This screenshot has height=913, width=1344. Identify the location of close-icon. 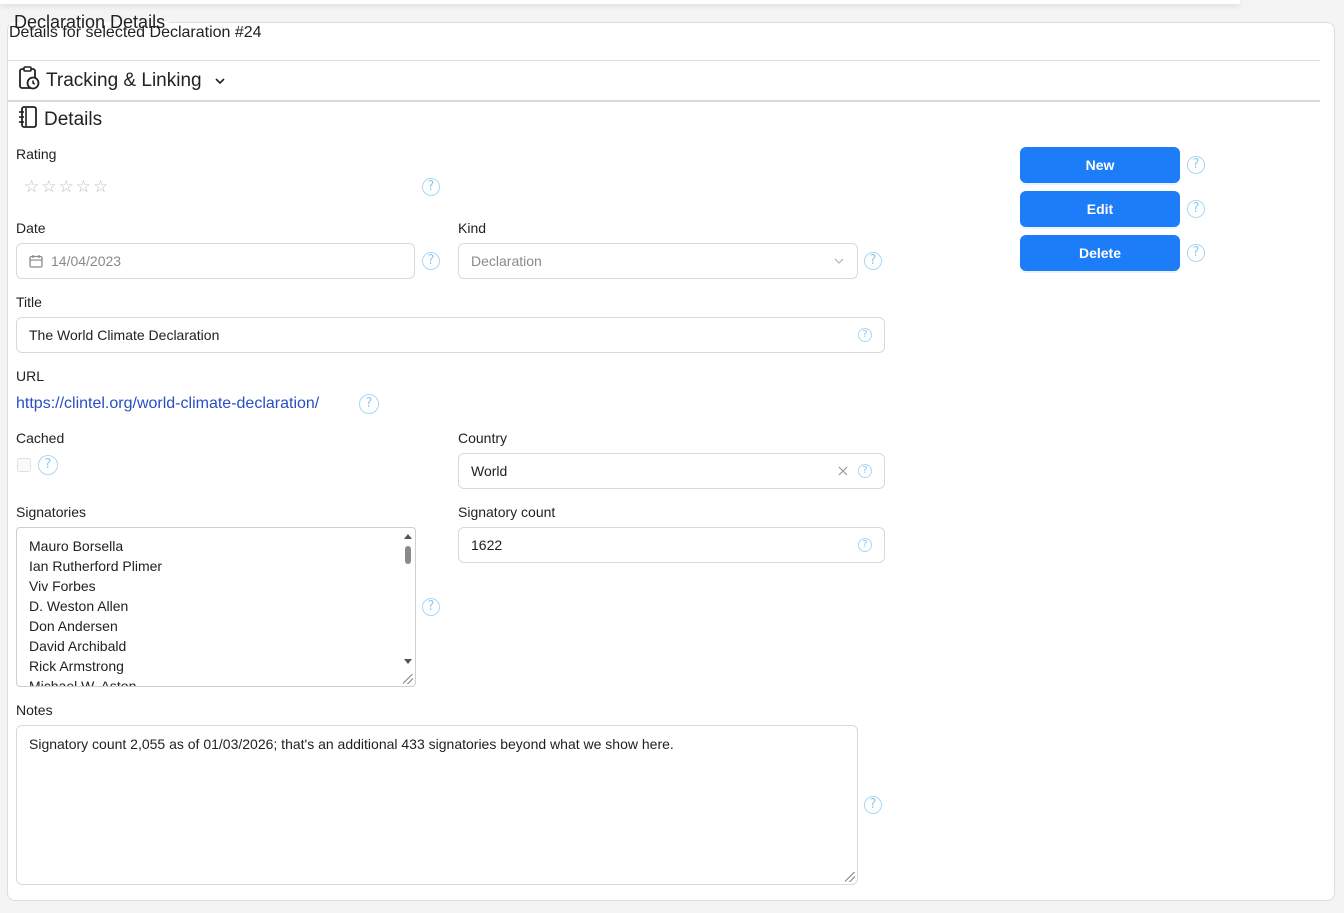
(843, 471).